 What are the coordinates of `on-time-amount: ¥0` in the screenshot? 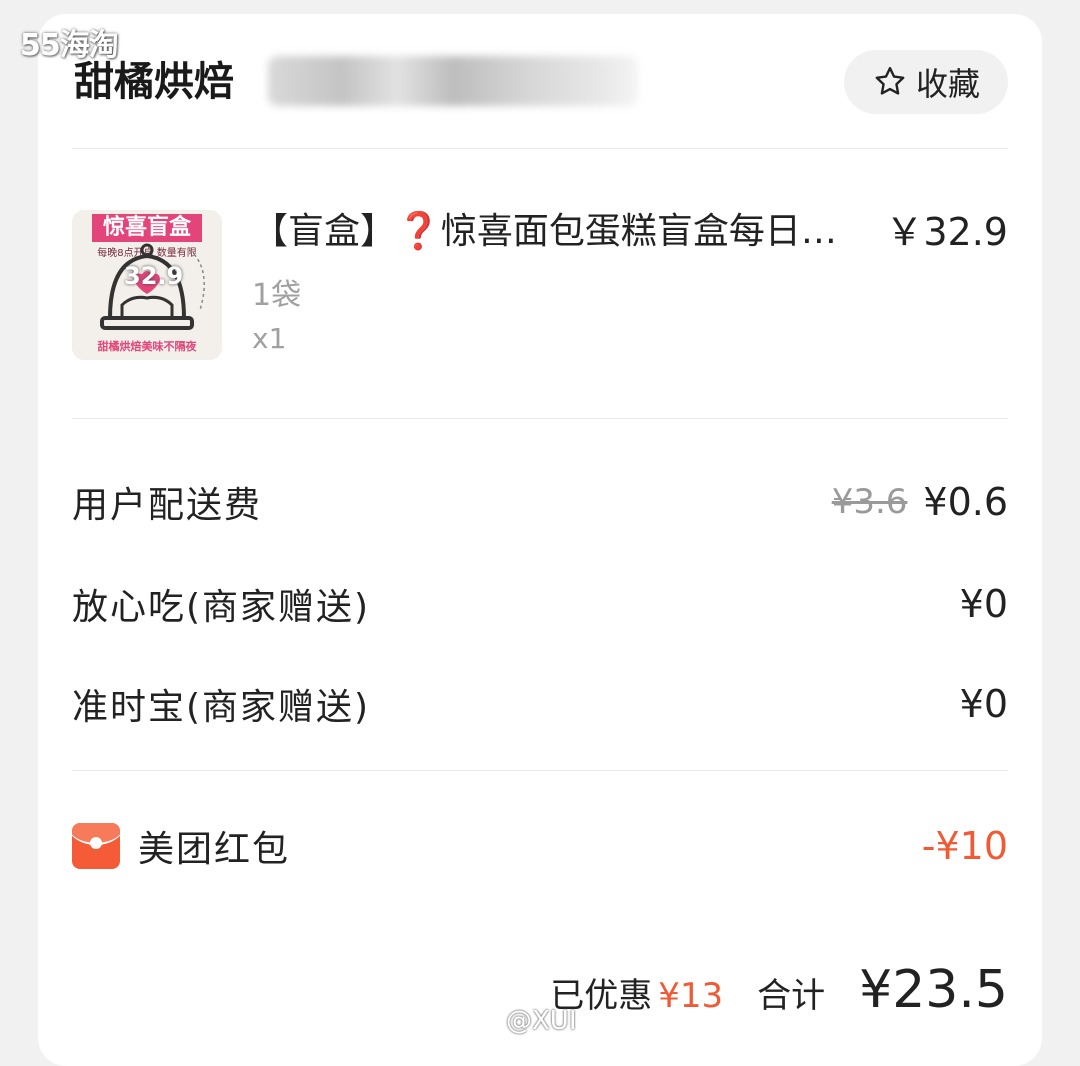 It's located at (983, 704).